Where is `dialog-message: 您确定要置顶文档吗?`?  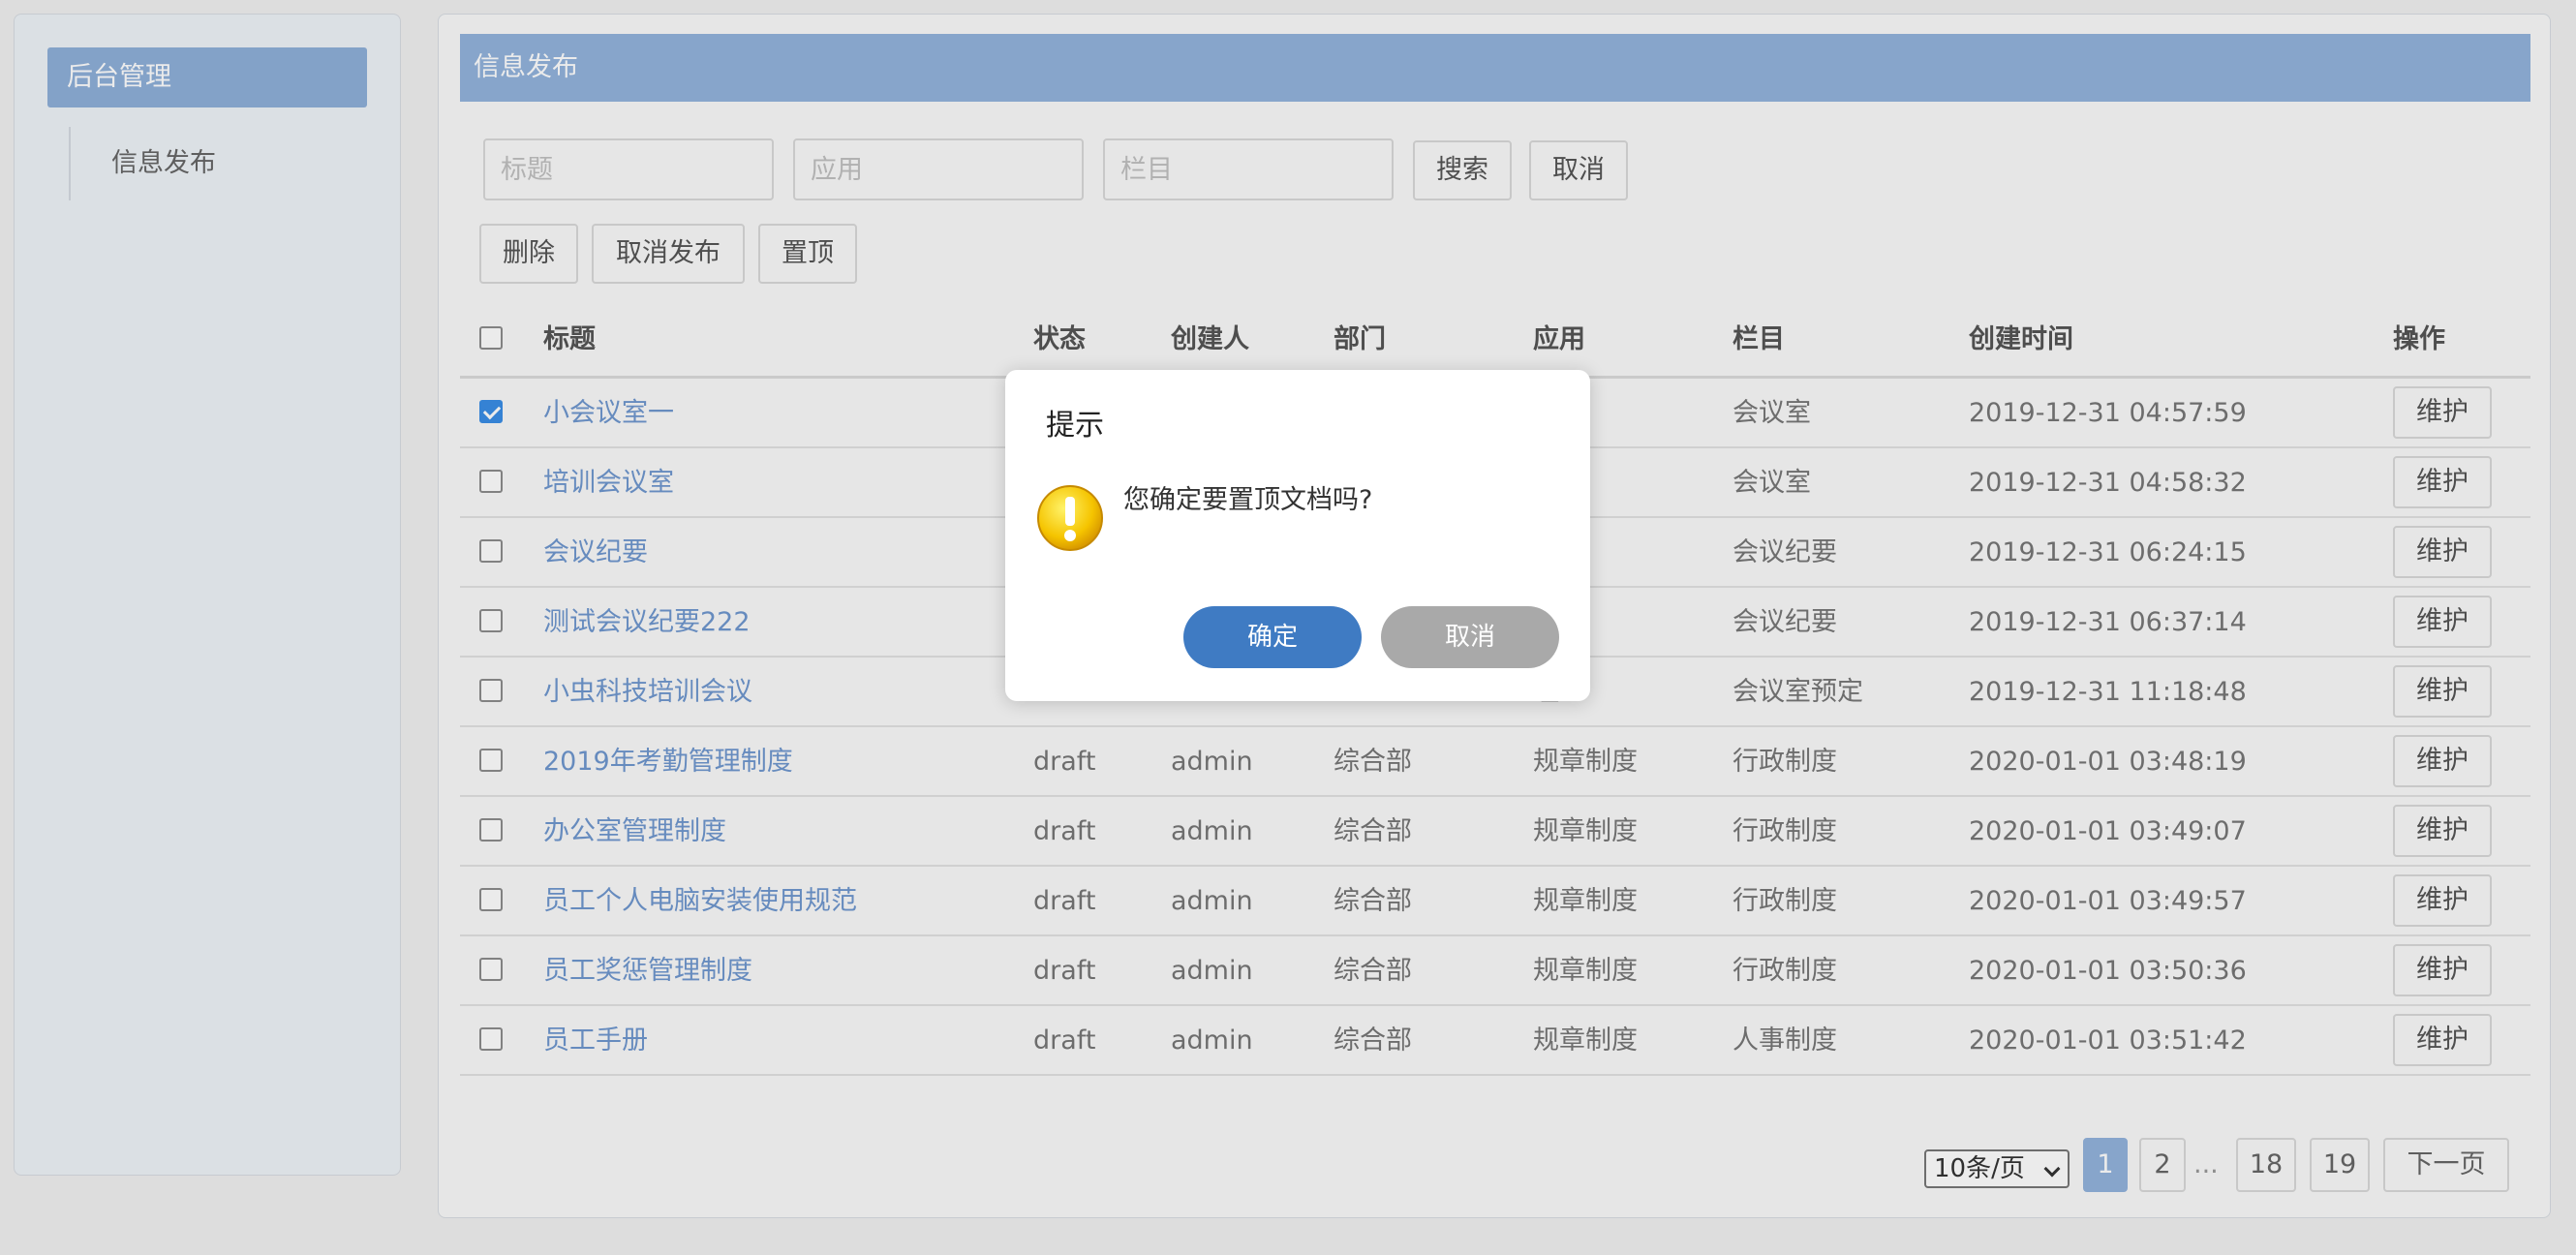
dialog-message: 您确定要置顶文档吗? is located at coordinates (1248, 500).